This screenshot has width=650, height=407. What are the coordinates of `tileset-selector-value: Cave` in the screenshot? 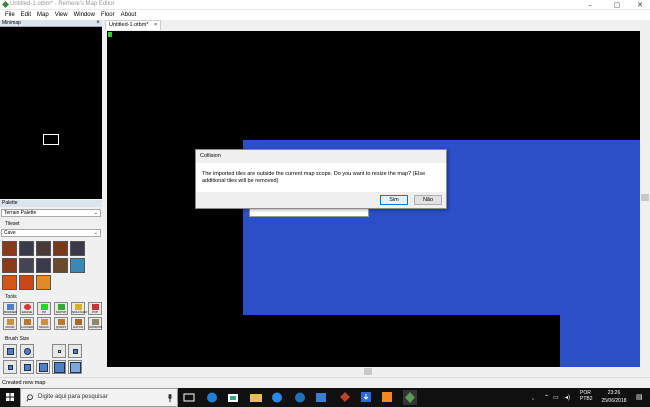 It's located at (10, 233).